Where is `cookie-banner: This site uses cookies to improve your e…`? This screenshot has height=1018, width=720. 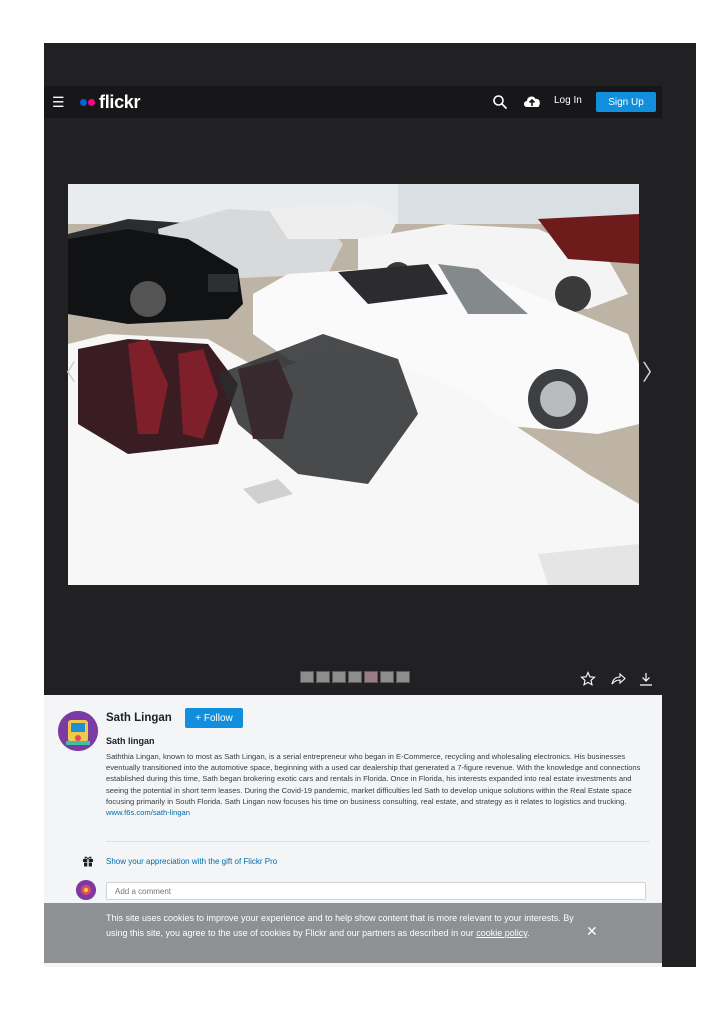 cookie-banner: This site uses cookies to improve your e… is located at coordinates (353, 933).